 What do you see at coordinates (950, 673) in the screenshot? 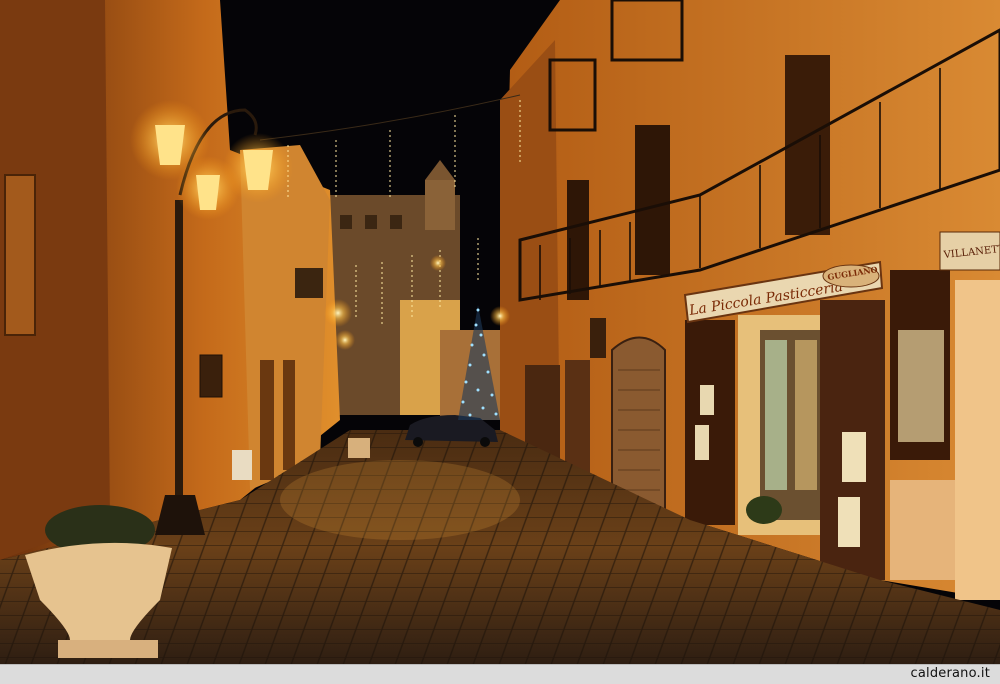
I see `site-credit: calderano.it` at bounding box center [950, 673].